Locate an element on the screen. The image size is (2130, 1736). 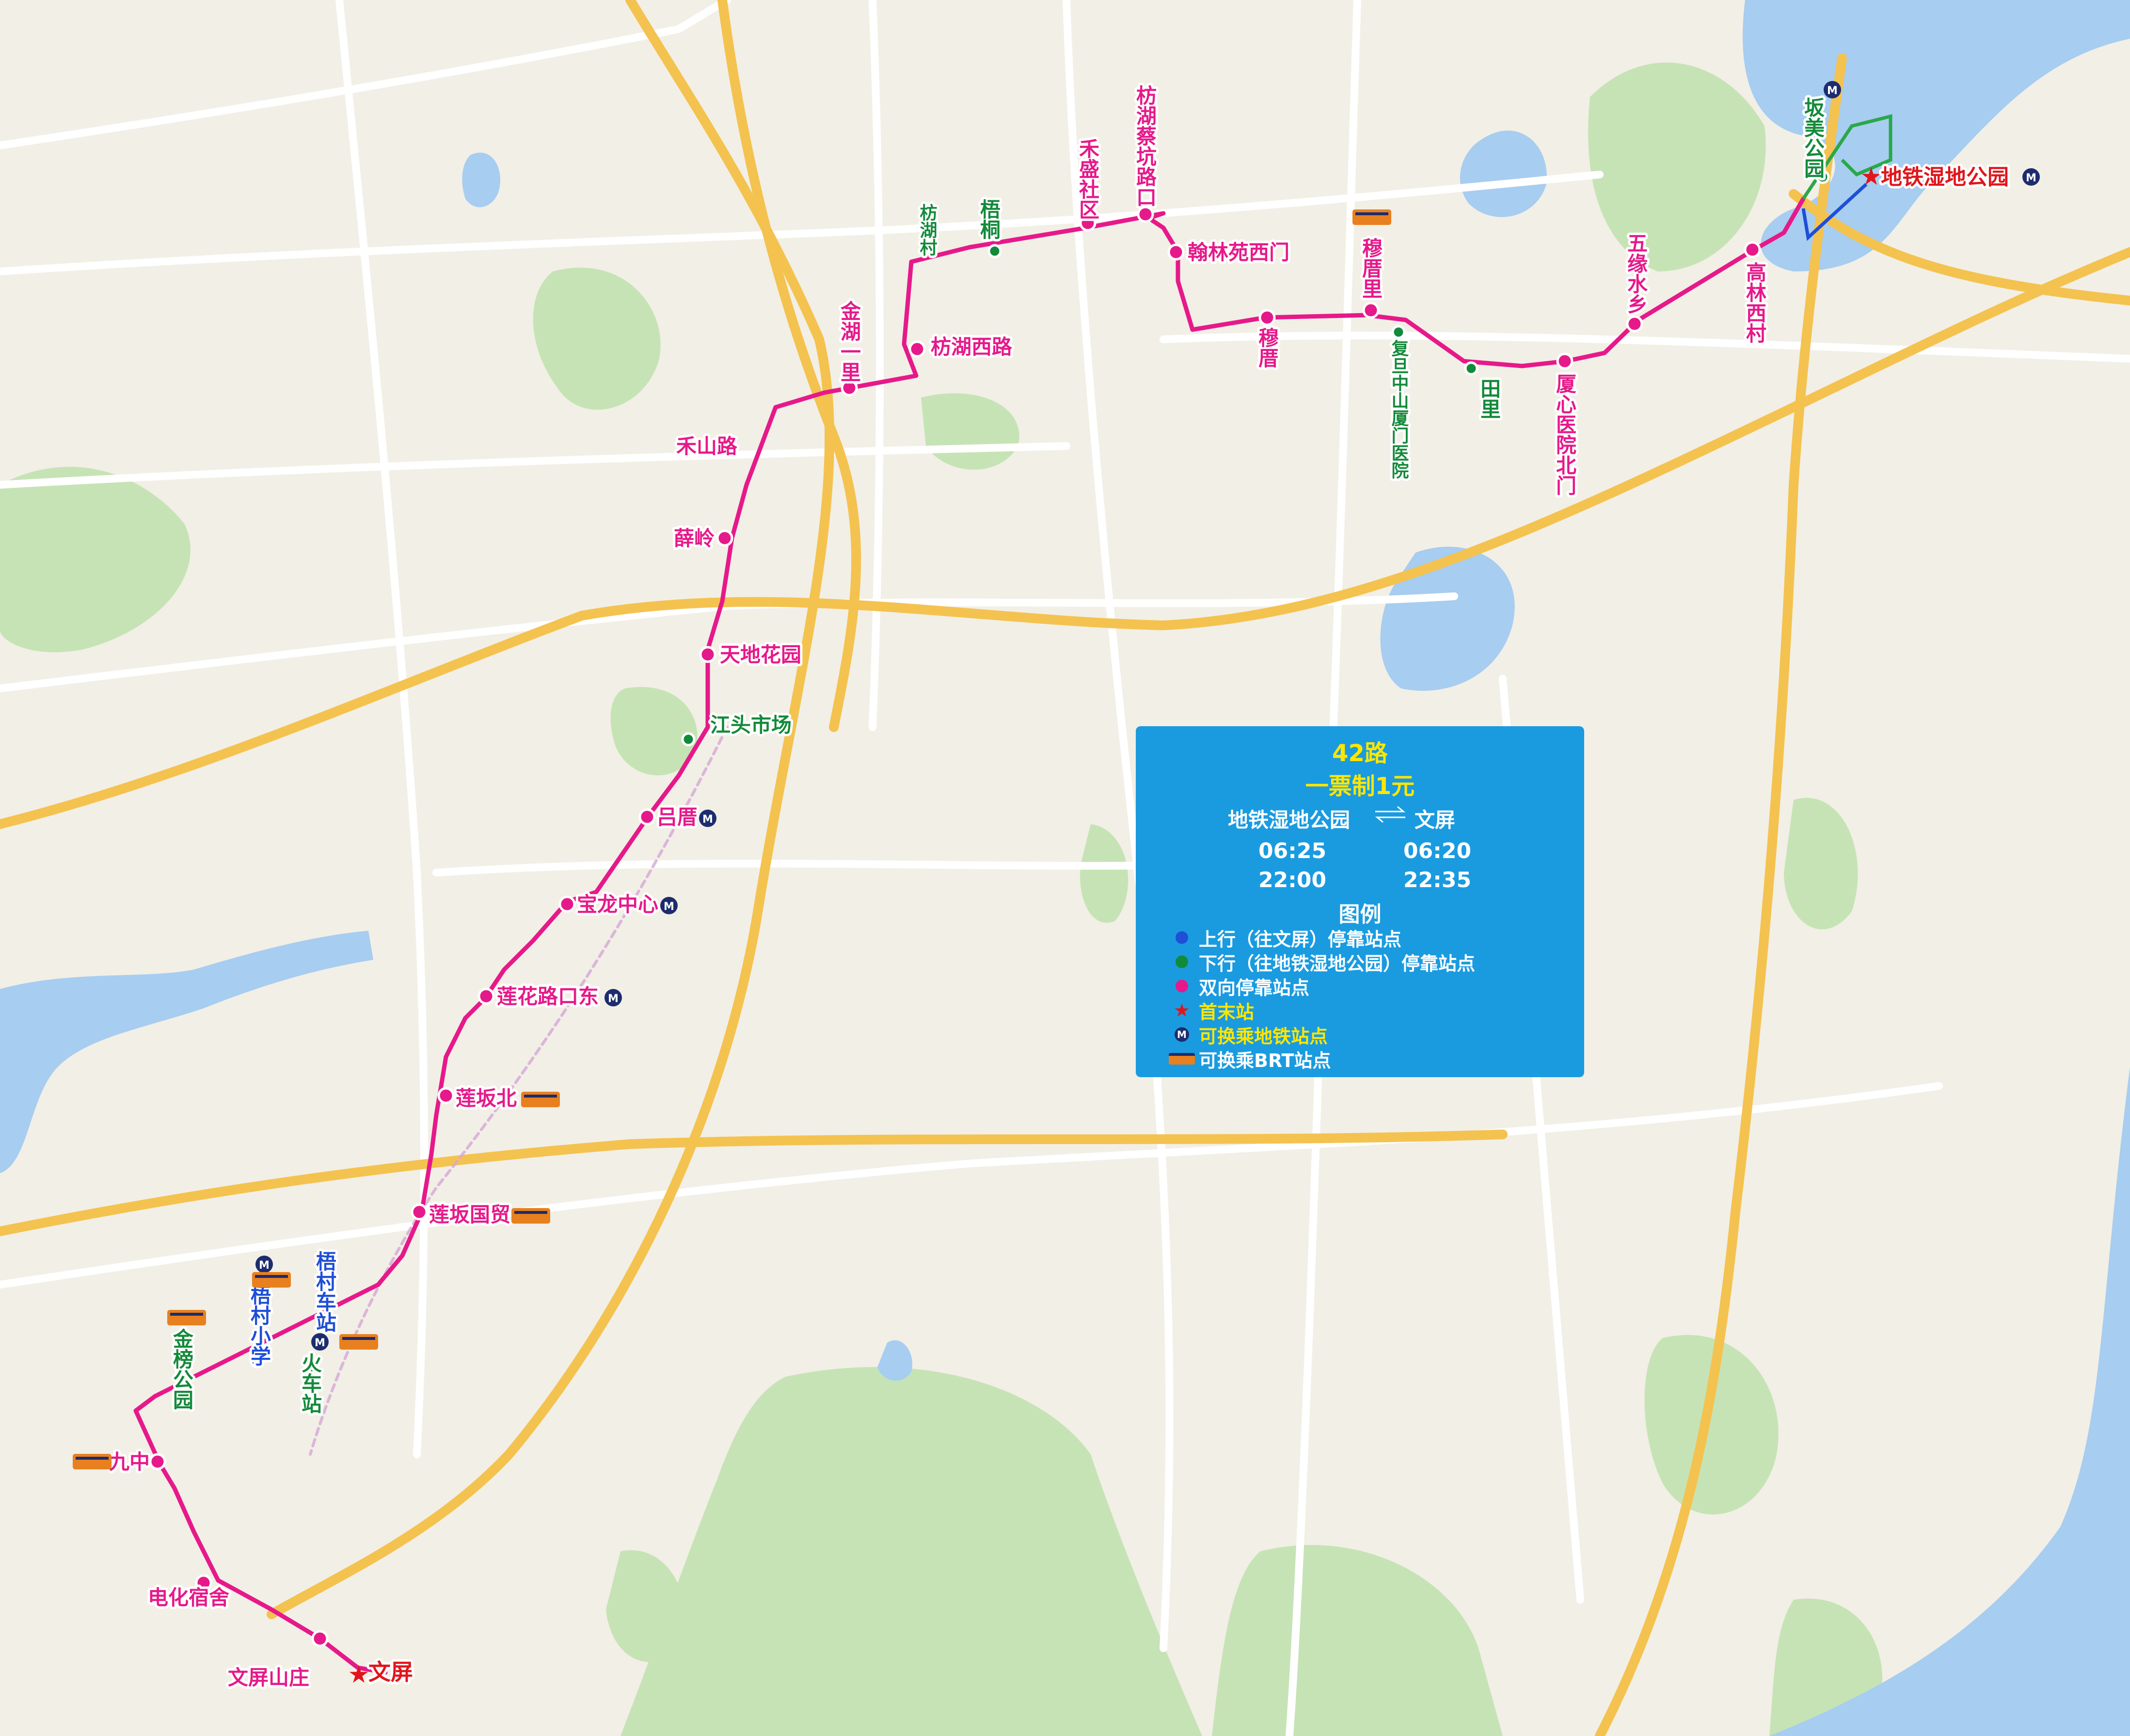
first-bus-to: 06:20 is located at coordinates (1437, 851).